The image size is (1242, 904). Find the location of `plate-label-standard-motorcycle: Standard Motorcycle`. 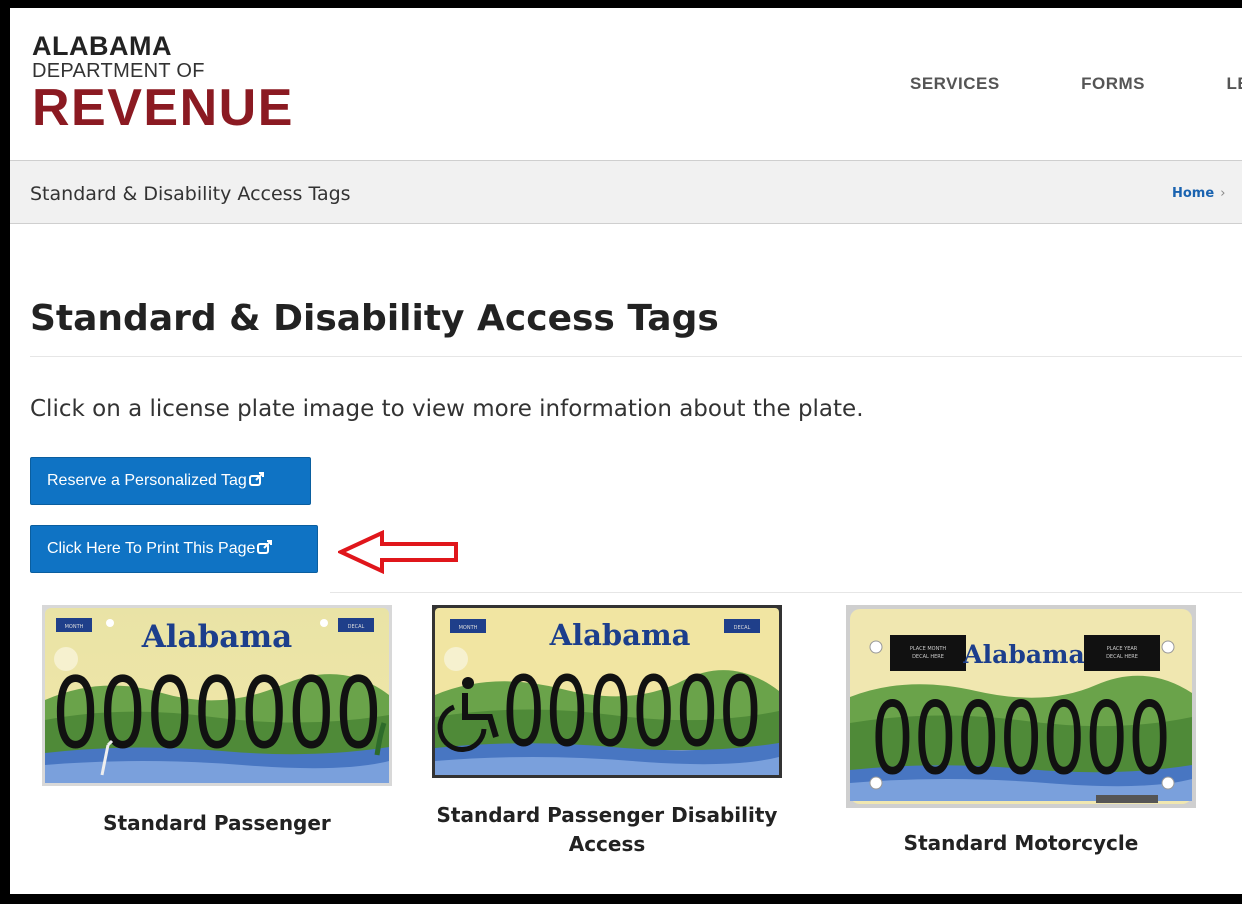

plate-label-standard-motorcycle: Standard Motorcycle is located at coordinates (1021, 843).